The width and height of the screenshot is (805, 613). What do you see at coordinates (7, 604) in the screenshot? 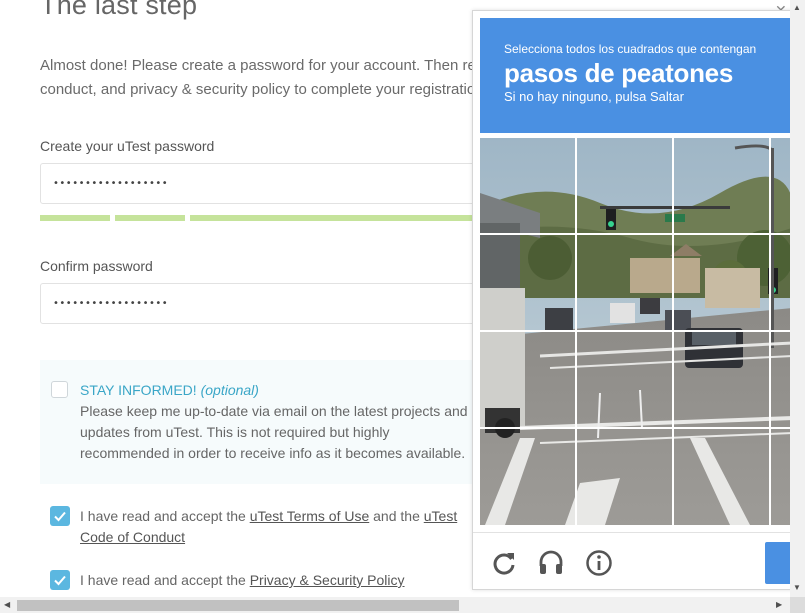
I see `scroll-left-arrow-icon: ◀` at bounding box center [7, 604].